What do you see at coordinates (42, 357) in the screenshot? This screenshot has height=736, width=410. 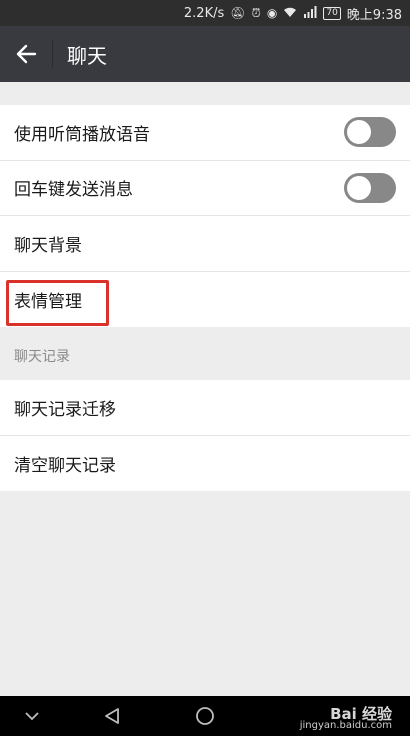 I see `section-header-chat-history: 聊天记录` at bounding box center [42, 357].